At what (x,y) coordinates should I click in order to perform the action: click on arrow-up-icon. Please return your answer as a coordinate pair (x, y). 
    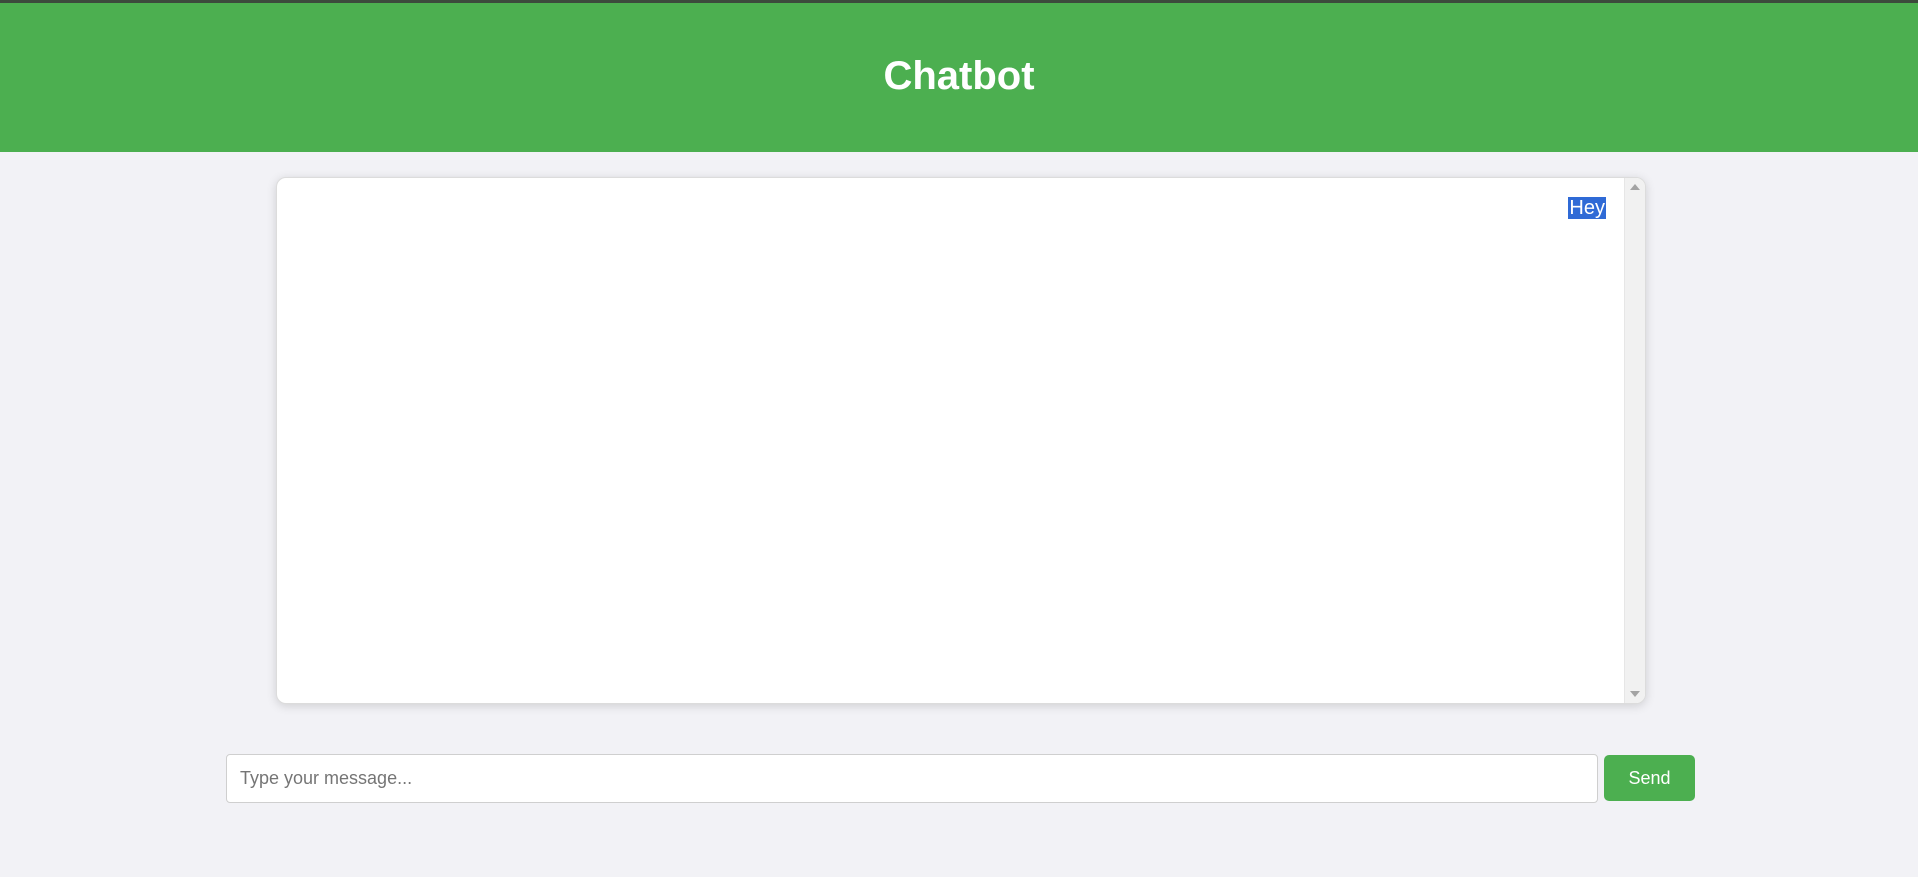
    Looking at the image, I should click on (1635, 187).